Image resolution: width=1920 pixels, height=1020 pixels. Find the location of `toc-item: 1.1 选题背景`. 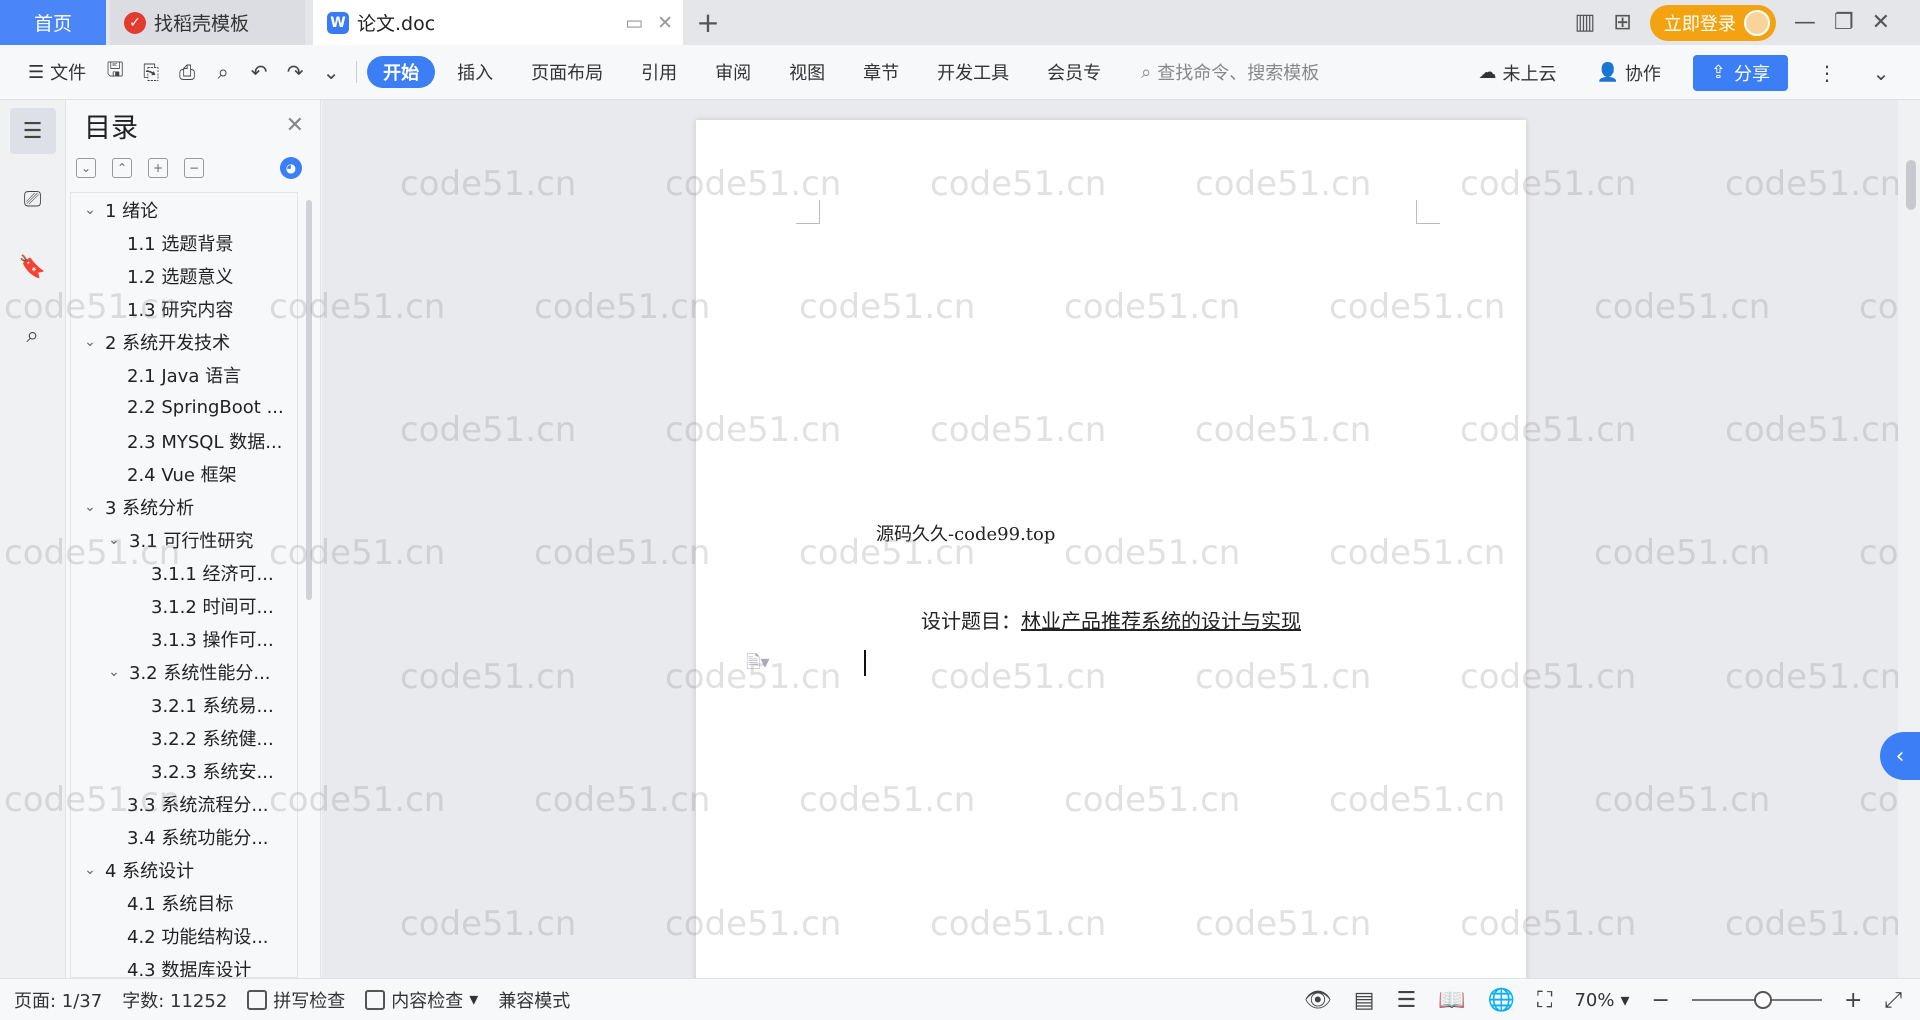

toc-item: 1.1 选题背景 is located at coordinates (184, 242).